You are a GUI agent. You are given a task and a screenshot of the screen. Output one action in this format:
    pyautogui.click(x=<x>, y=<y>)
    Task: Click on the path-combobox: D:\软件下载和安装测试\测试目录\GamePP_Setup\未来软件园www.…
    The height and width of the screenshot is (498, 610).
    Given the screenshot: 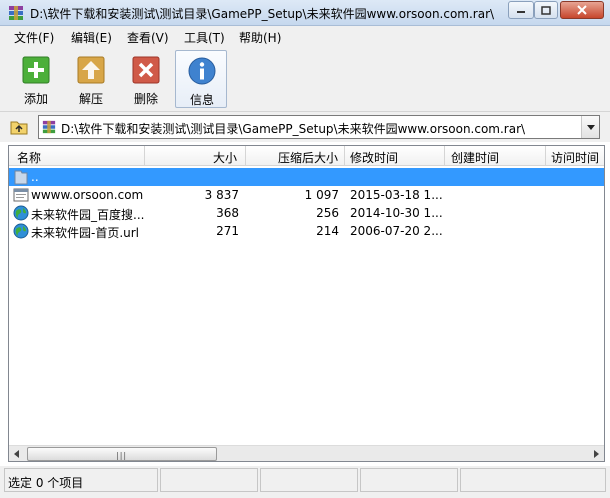 What is the action you would take?
    pyautogui.click(x=319, y=127)
    